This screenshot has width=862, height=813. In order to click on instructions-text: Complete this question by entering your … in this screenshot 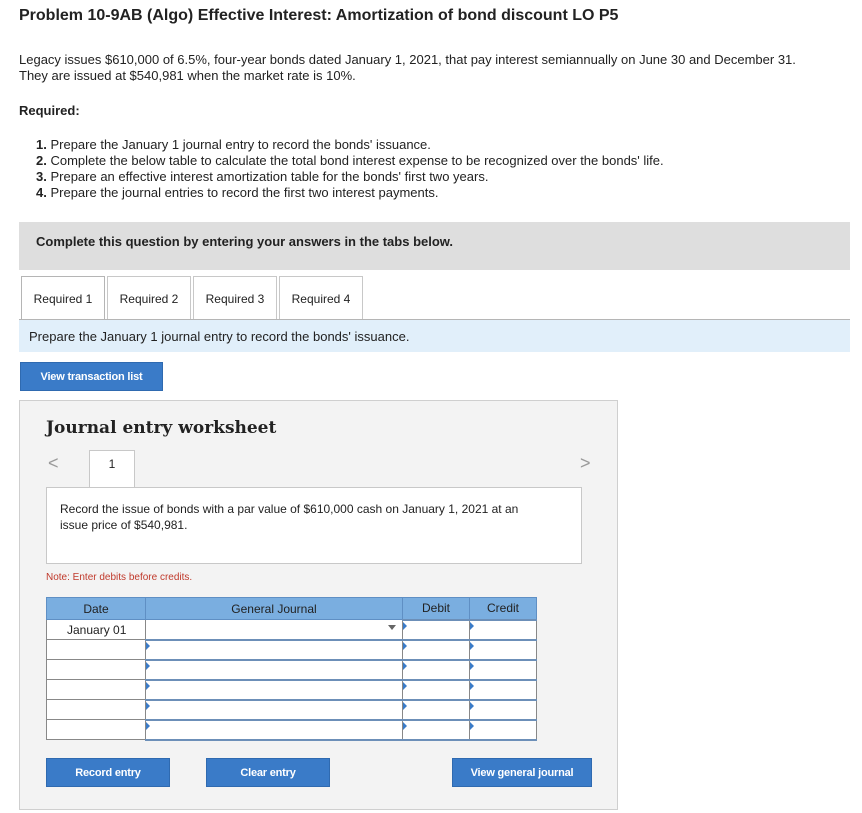, I will do `click(245, 241)`.